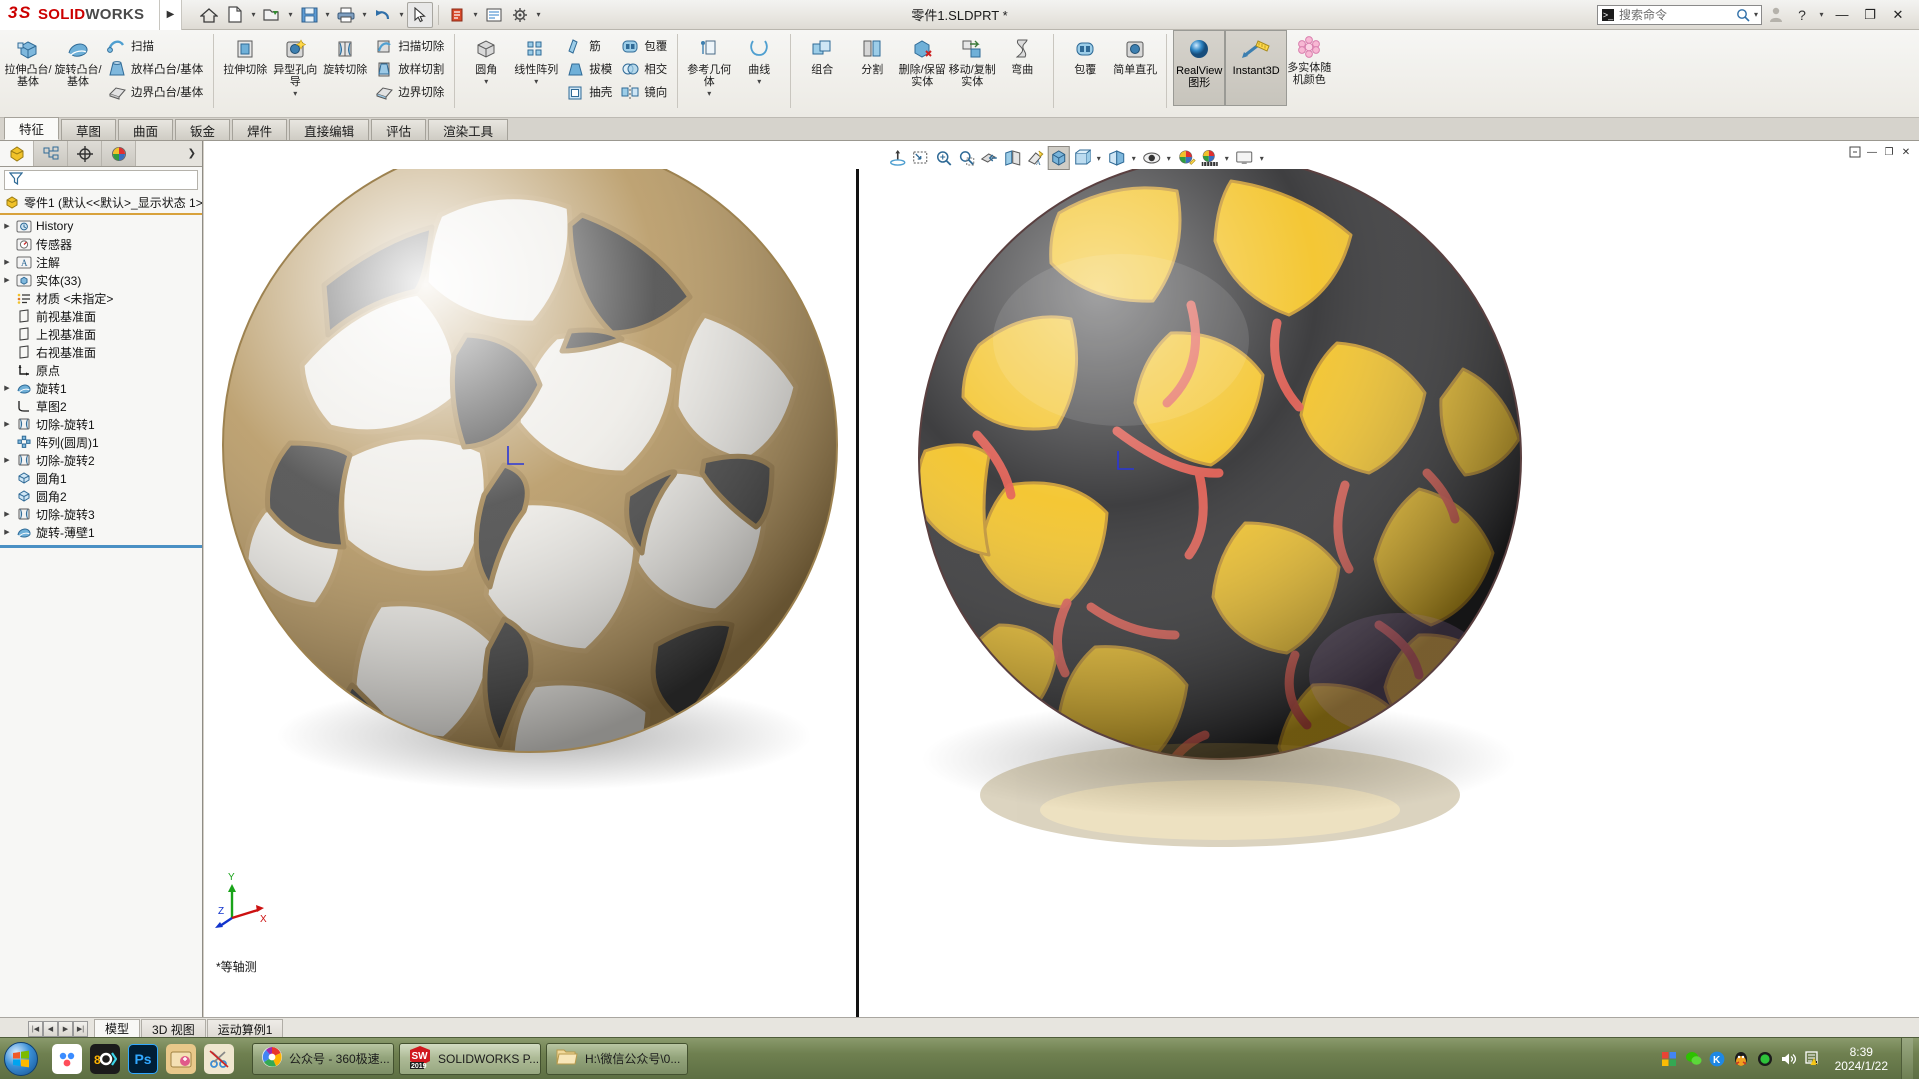 This screenshot has width=1919, height=1079. What do you see at coordinates (101, 370) in the screenshot?
I see `tree-item-origin: 原点` at bounding box center [101, 370].